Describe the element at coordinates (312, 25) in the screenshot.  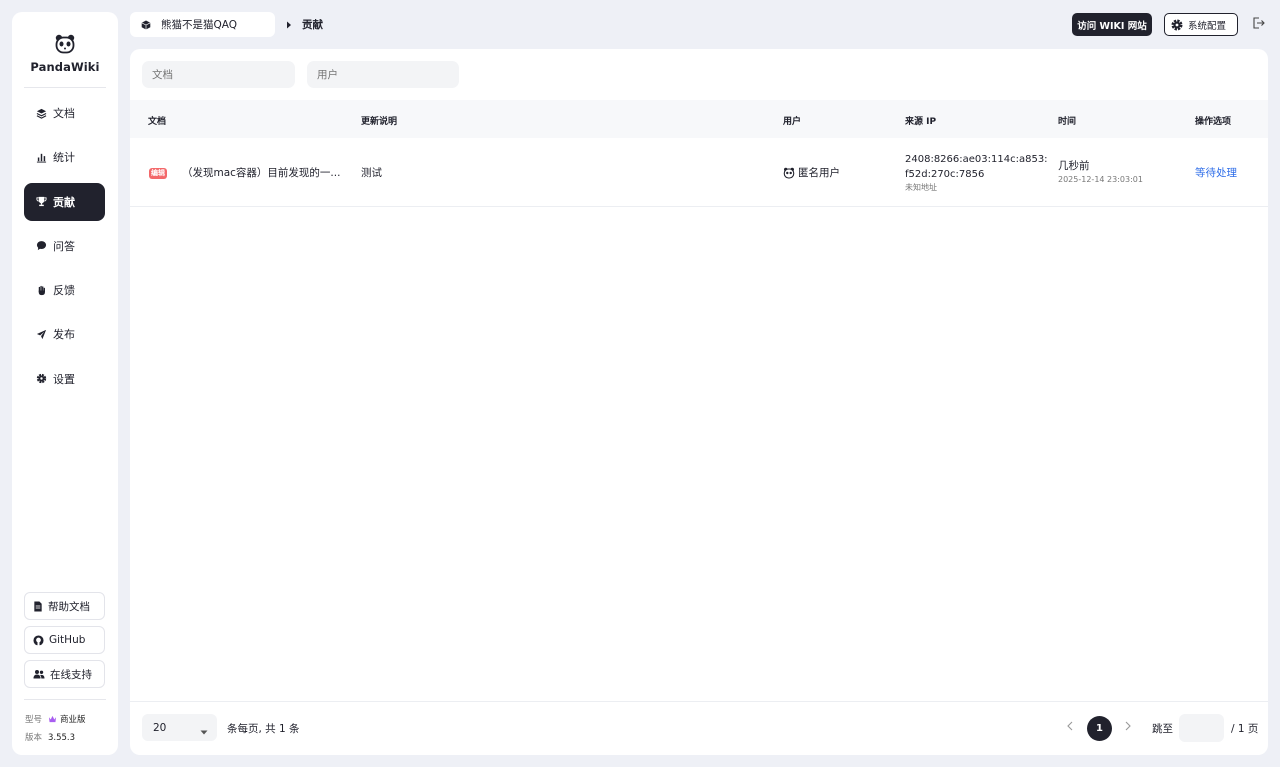
I see `breadcrumb-current: 贡献` at that location.